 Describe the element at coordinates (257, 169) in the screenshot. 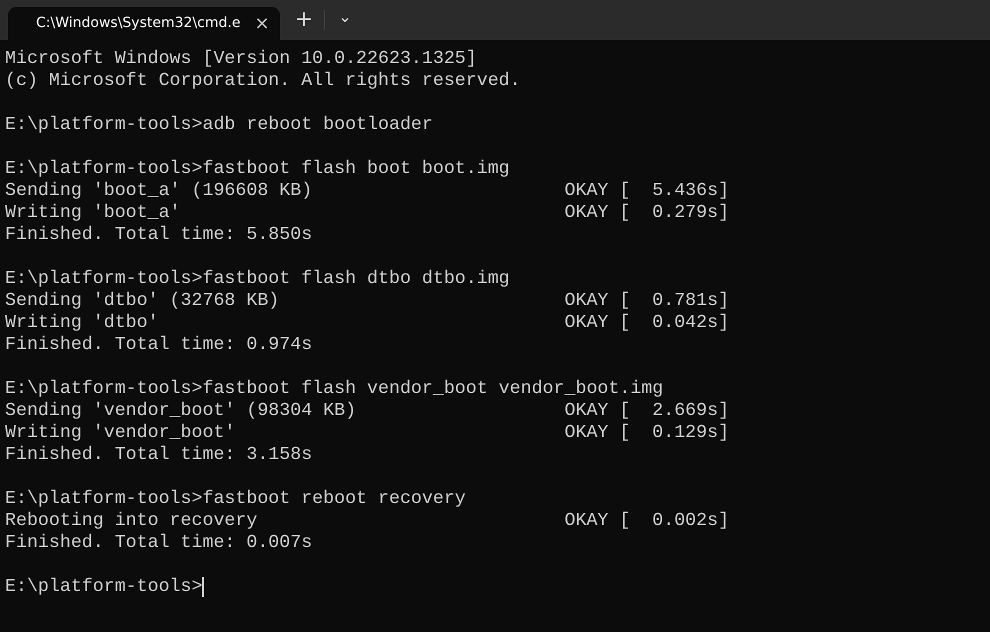

I see `console-line: E:\platform-tools>fastboot flash boot boot.img` at that location.